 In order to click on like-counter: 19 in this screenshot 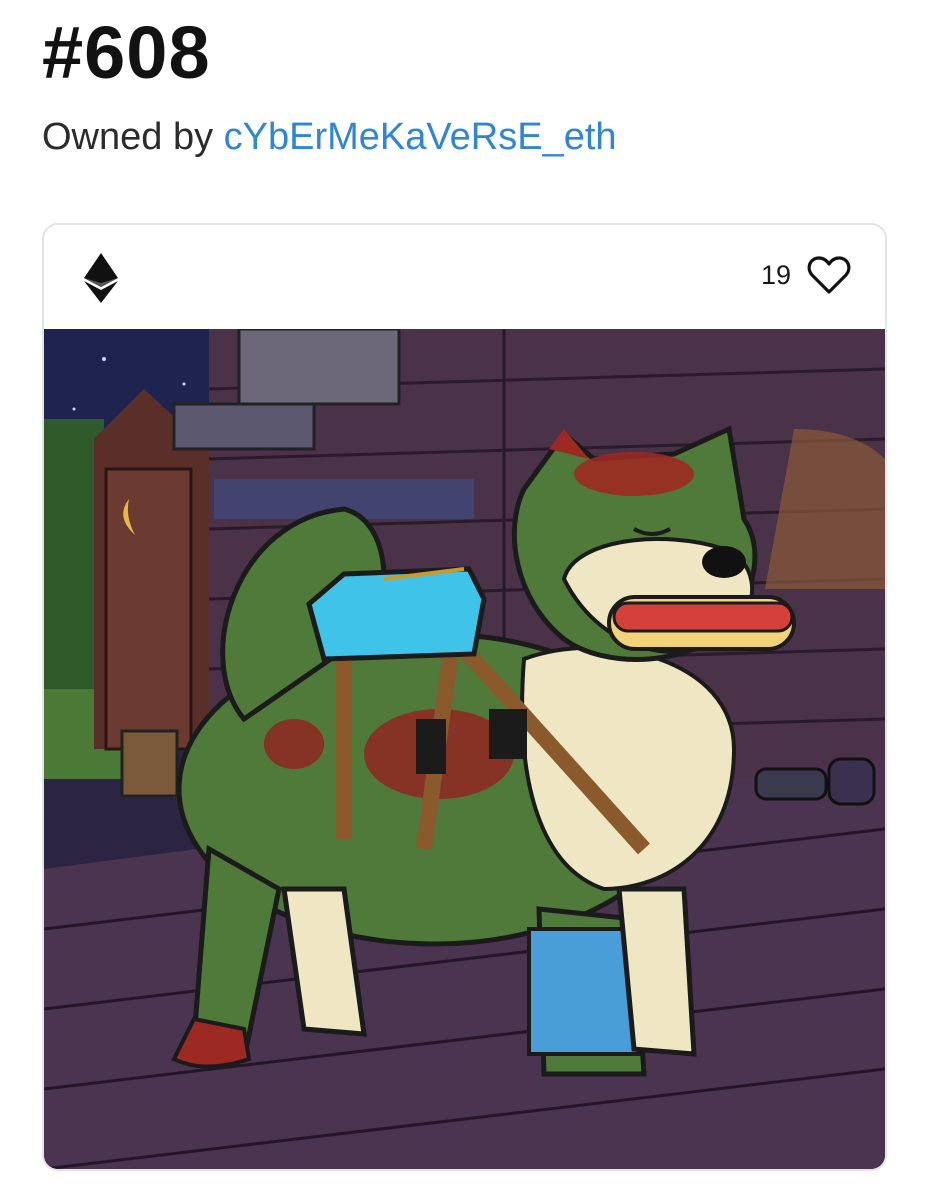, I will do `click(806, 275)`.